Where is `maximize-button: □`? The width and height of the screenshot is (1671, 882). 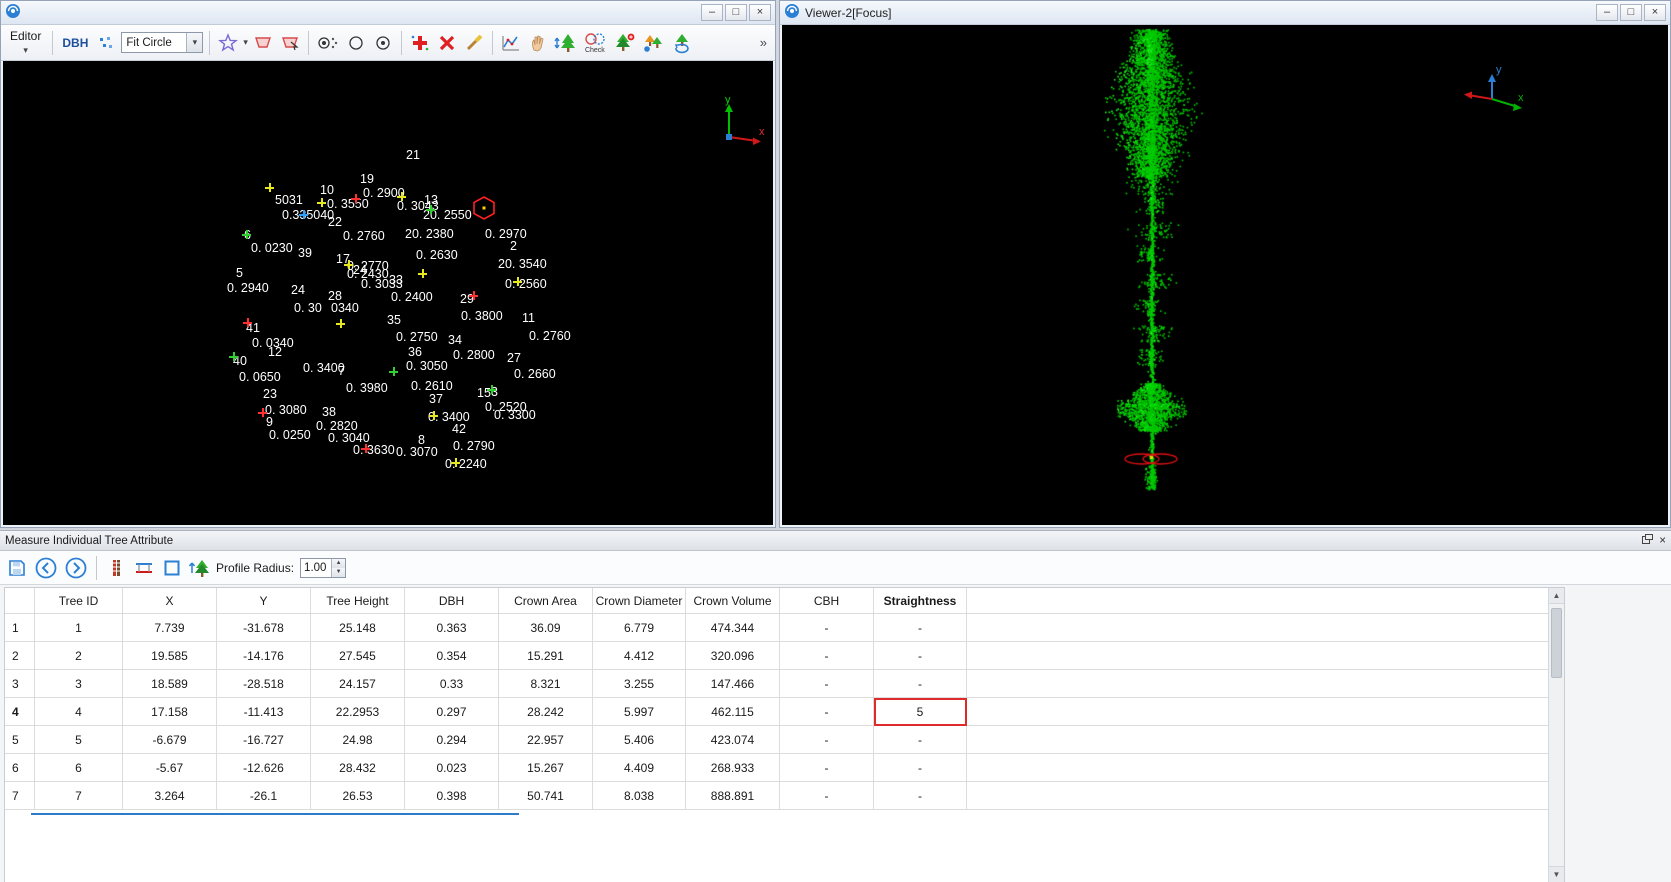
maximize-button: □ is located at coordinates (736, 12).